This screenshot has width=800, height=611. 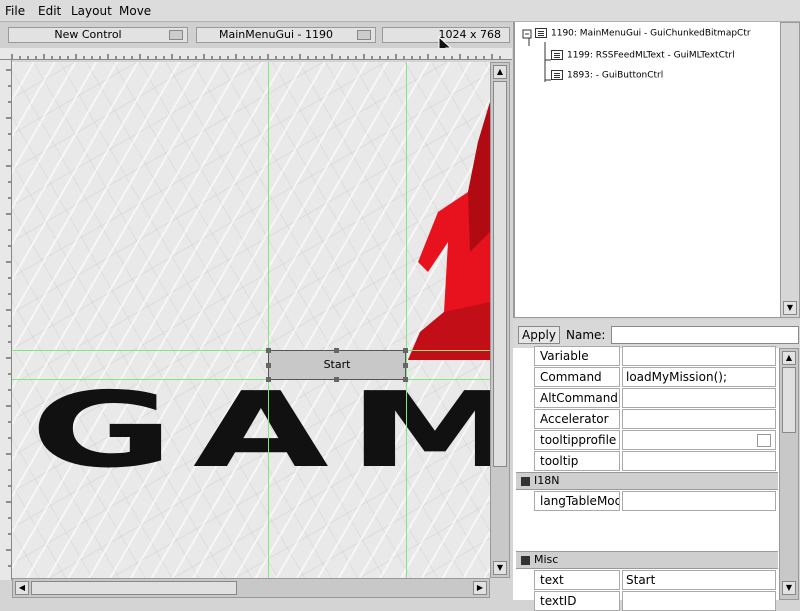 What do you see at coordinates (49, 11) in the screenshot?
I see `menu-edit: Edit` at bounding box center [49, 11].